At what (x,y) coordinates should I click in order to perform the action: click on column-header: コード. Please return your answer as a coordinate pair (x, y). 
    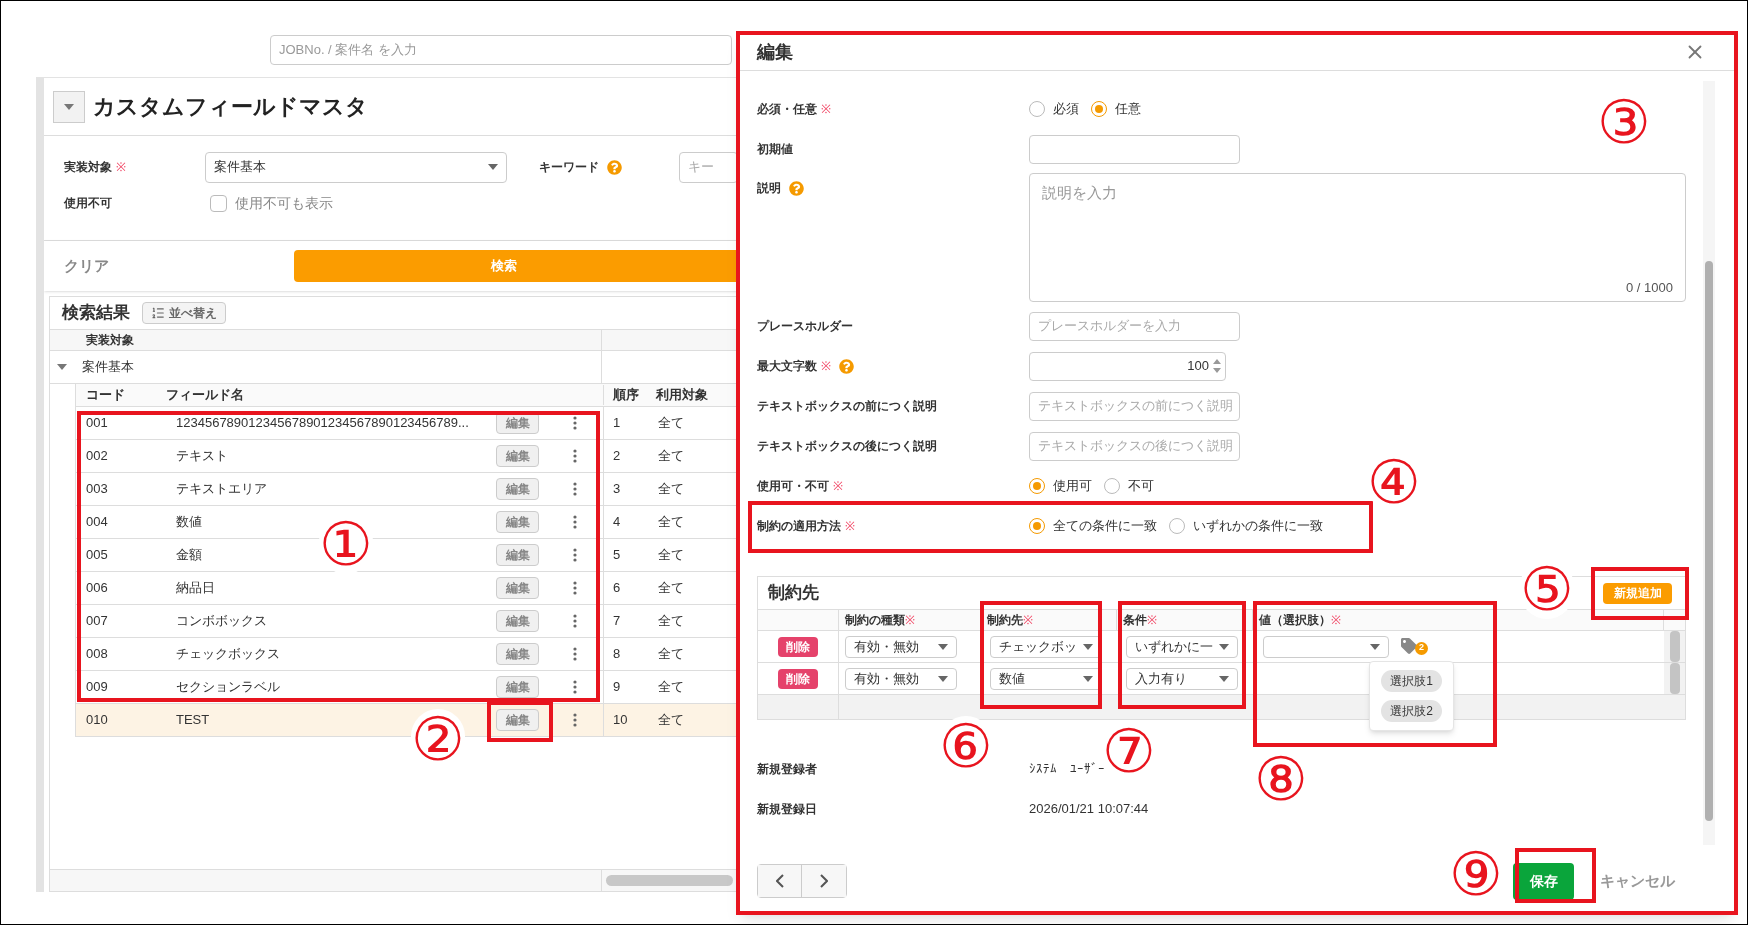
    Looking at the image, I should click on (105, 395).